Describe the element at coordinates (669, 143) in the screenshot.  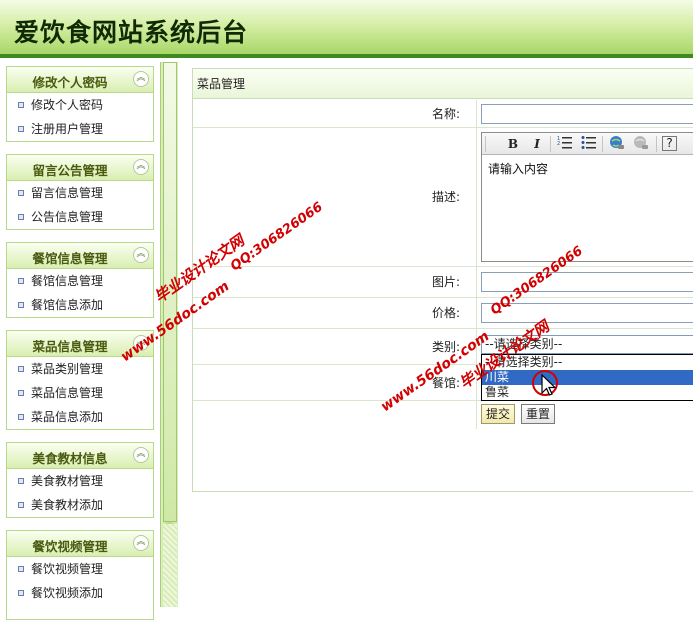
I see `help-icon: ?` at that location.